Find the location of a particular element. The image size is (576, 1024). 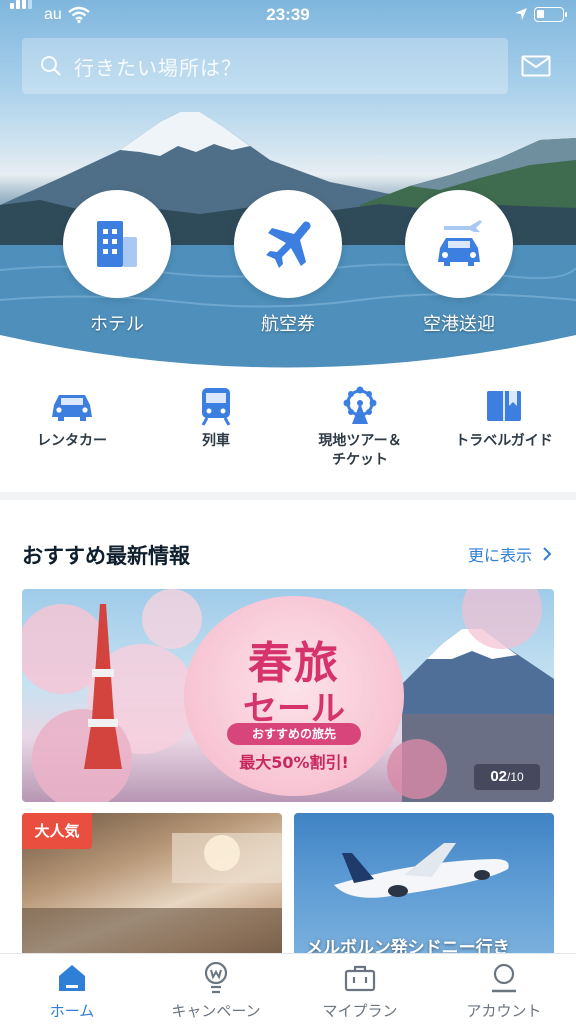

category-airport-transfer: 空港送迎 is located at coordinates (459, 263).